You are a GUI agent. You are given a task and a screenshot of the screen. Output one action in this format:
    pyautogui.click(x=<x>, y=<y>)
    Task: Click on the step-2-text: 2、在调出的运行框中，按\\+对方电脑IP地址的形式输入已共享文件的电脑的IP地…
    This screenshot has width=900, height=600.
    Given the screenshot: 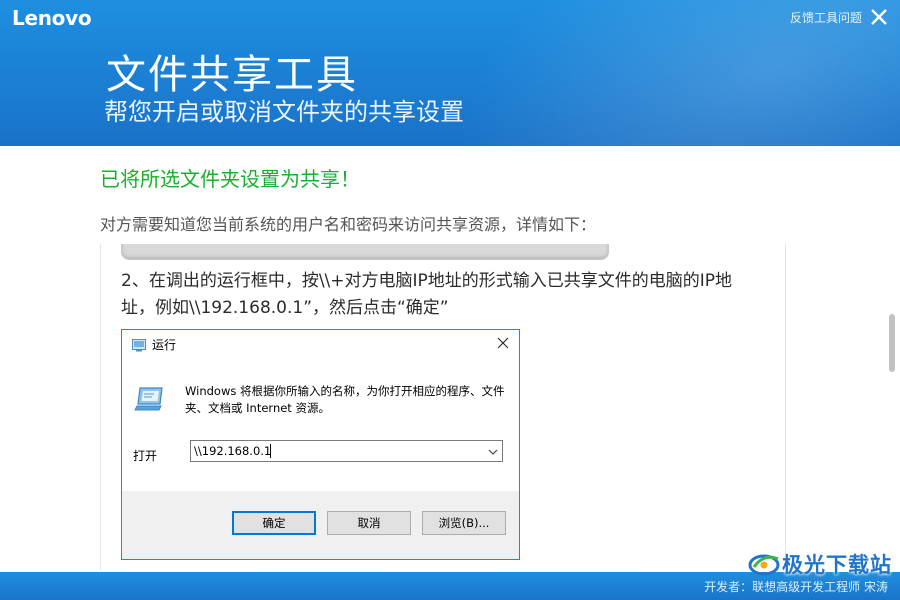 What is the action you would take?
    pyautogui.click(x=427, y=294)
    